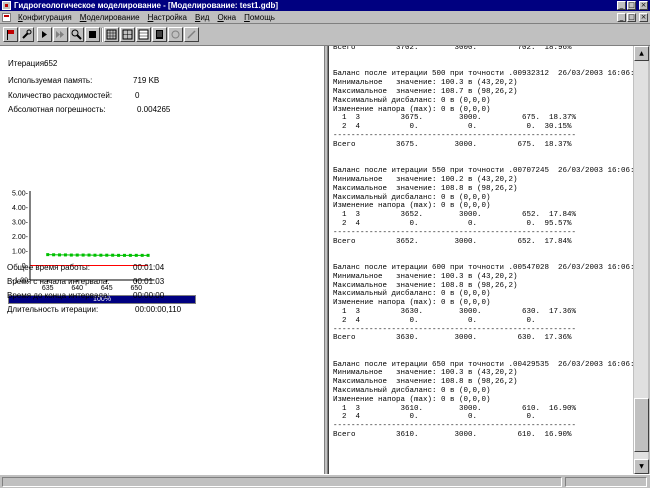 The height and width of the screenshot is (488, 650). What do you see at coordinates (452, 144) in the screenshot?
I see `log-line: Всего 3675. 3000. 675. 18.37%` at bounding box center [452, 144].